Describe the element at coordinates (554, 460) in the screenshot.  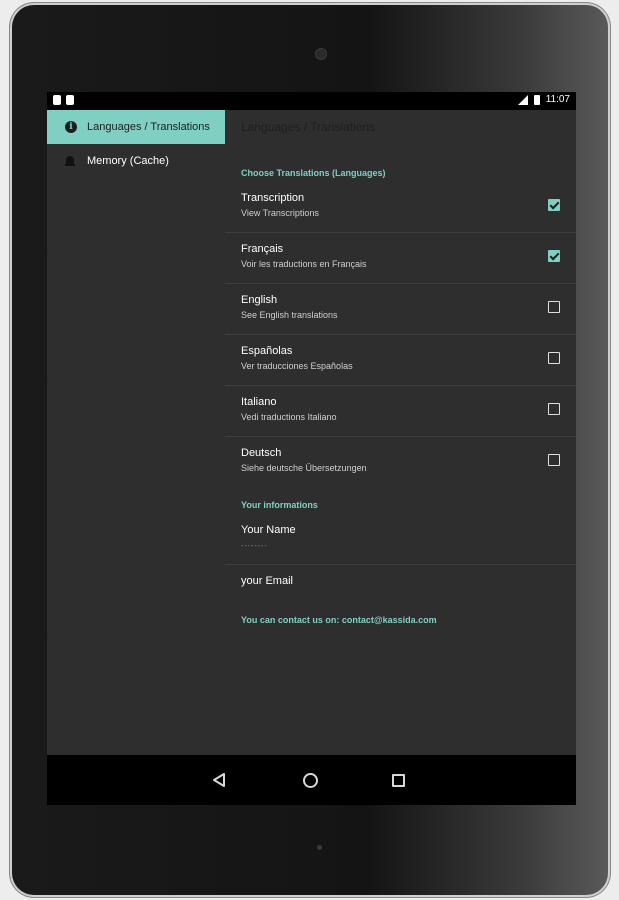
I see `deutsch-checkbox` at that location.